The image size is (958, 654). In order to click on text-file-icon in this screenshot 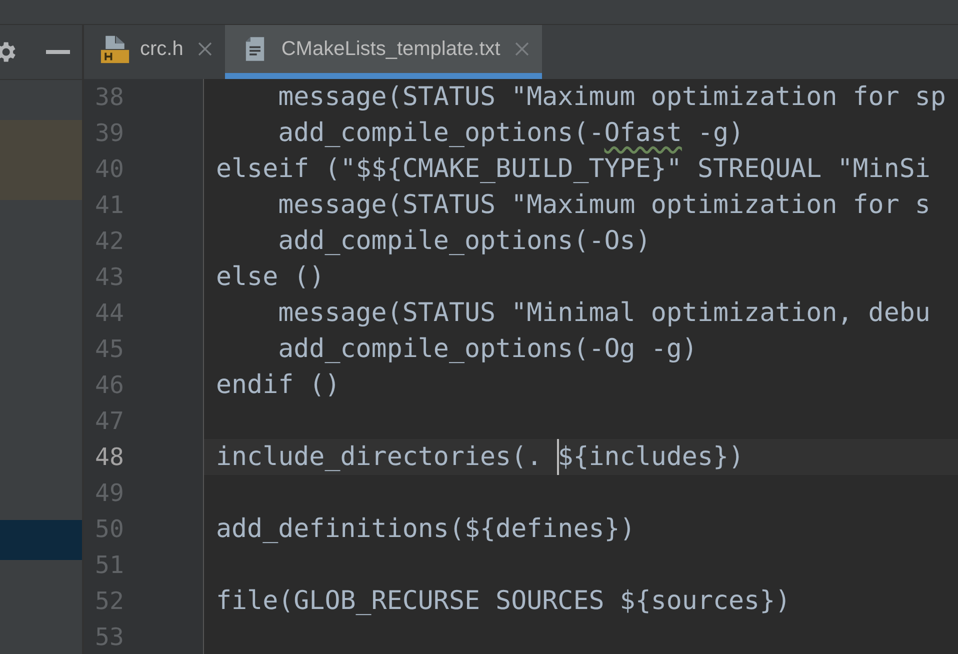, I will do `click(255, 49)`.